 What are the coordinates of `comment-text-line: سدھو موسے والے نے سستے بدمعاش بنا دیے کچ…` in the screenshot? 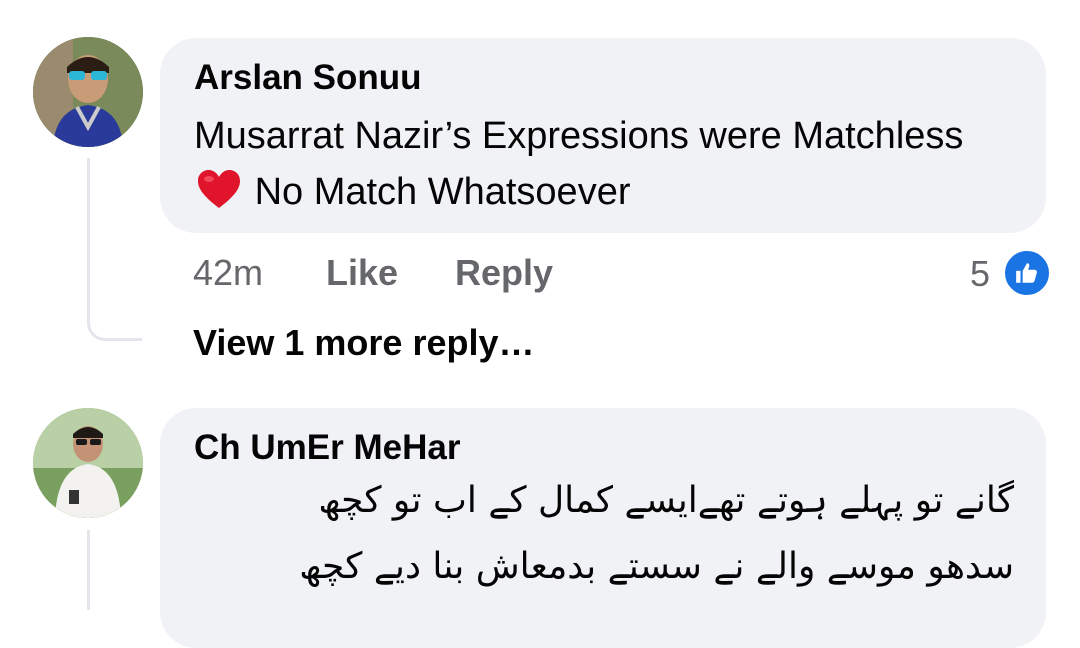 It's located at (656, 566).